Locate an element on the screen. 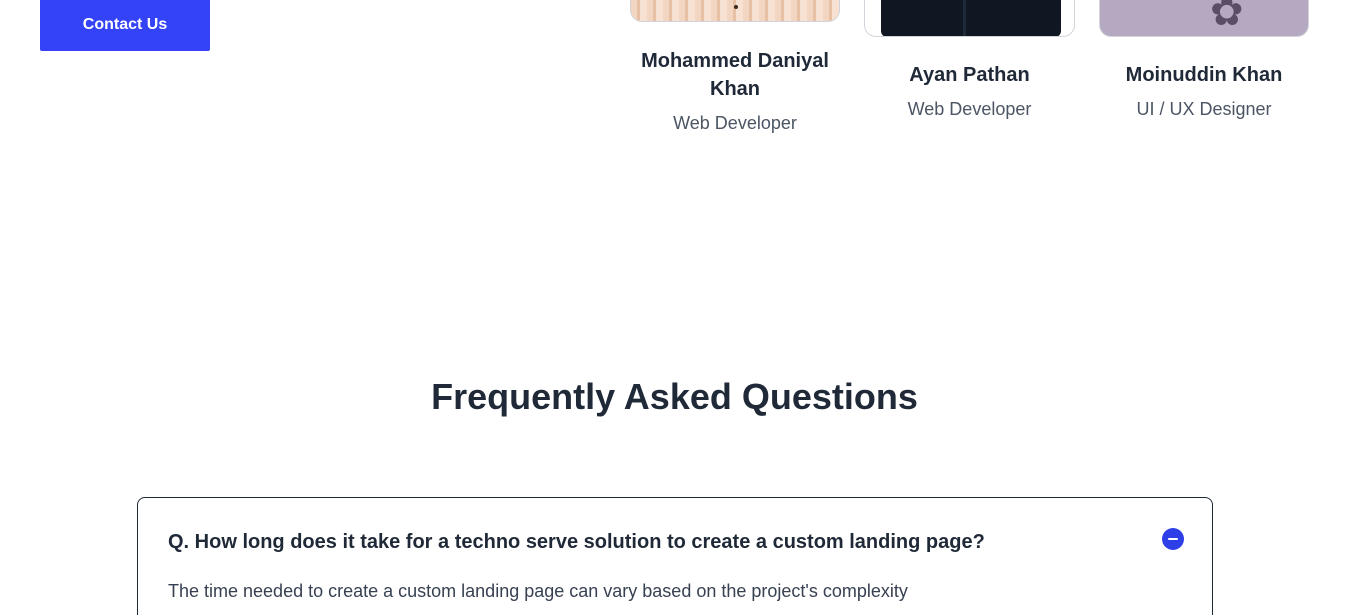 This screenshot has width=1349, height=615. shirt-decoration is located at coordinates (971, 18).